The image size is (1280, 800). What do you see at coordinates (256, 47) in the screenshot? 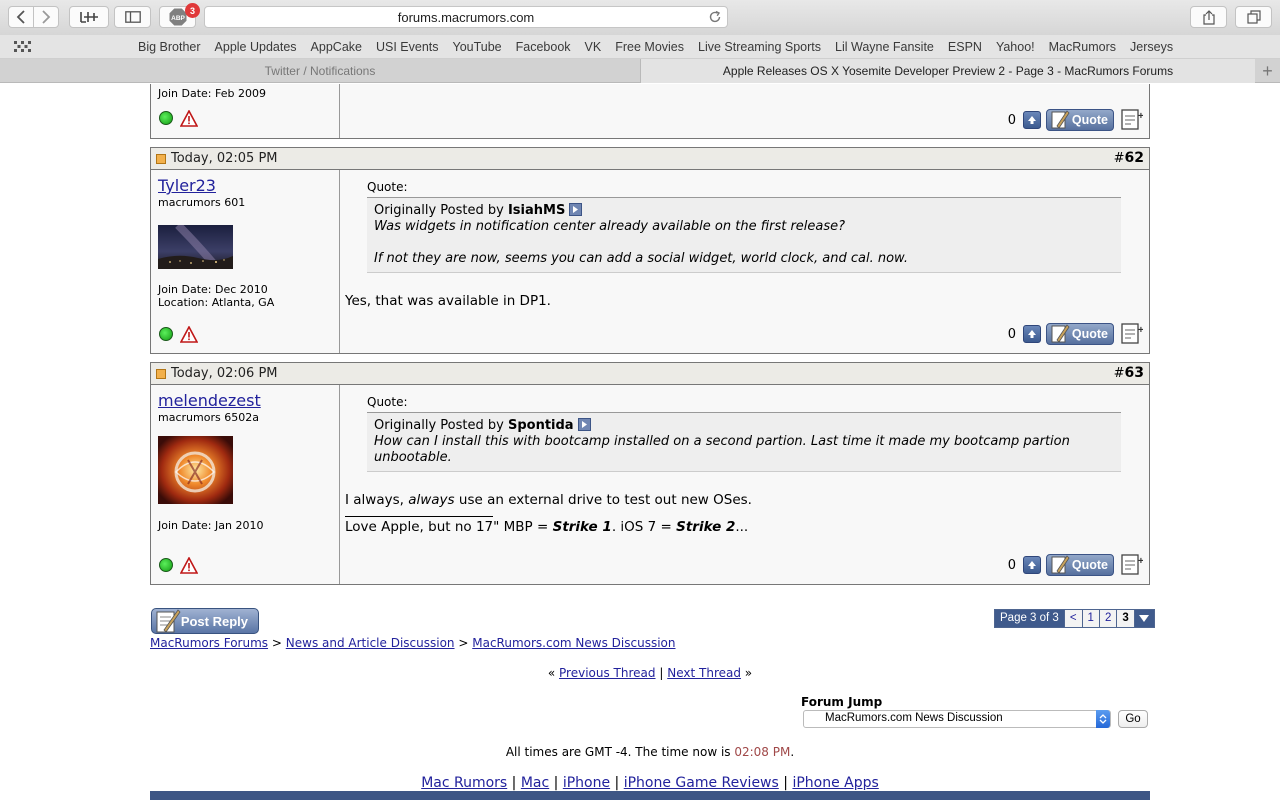
I see `favorite-link: Apple Updates` at bounding box center [256, 47].